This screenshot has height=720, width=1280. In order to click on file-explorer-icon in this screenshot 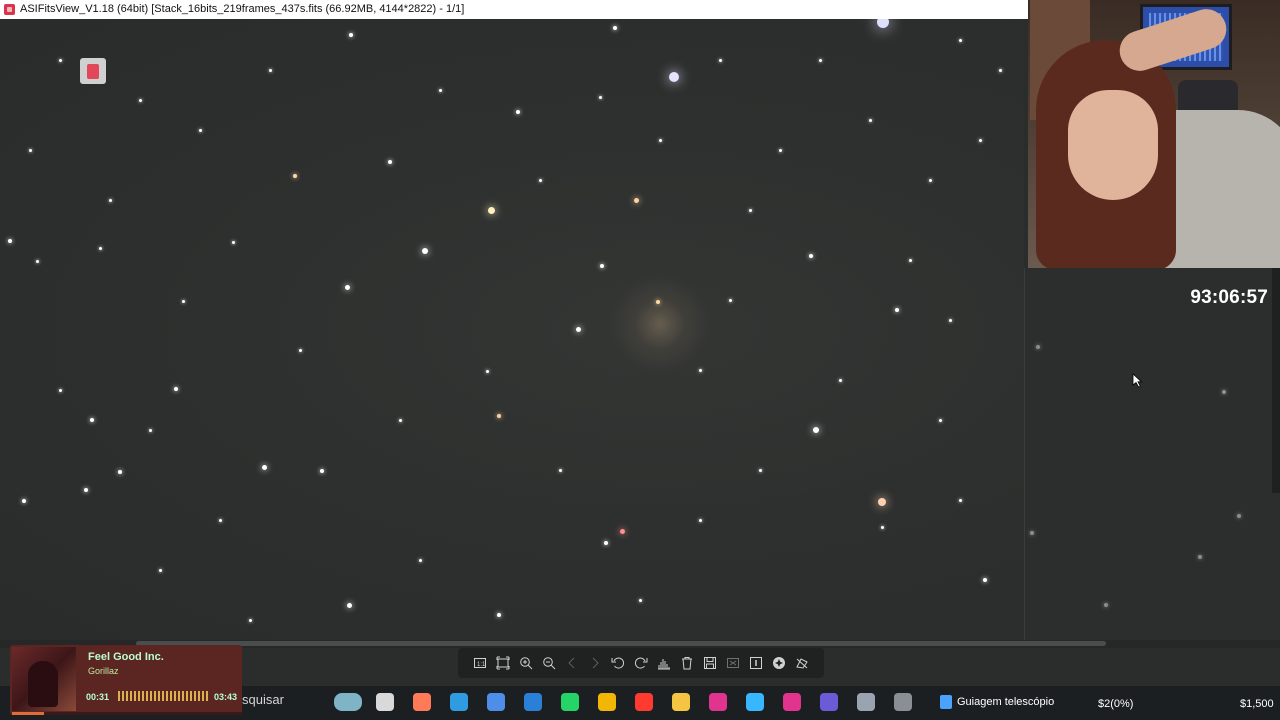, I will do `click(385, 702)`.